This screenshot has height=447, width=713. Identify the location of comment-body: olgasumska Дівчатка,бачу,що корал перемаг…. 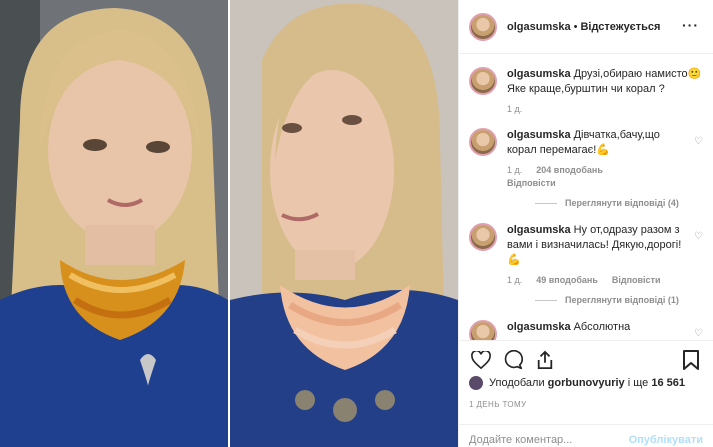
(597, 169).